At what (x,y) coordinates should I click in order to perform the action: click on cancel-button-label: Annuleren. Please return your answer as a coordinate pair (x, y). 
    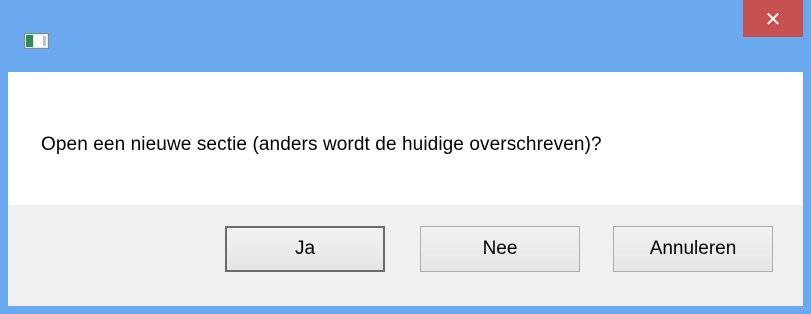
    Looking at the image, I should click on (693, 248).